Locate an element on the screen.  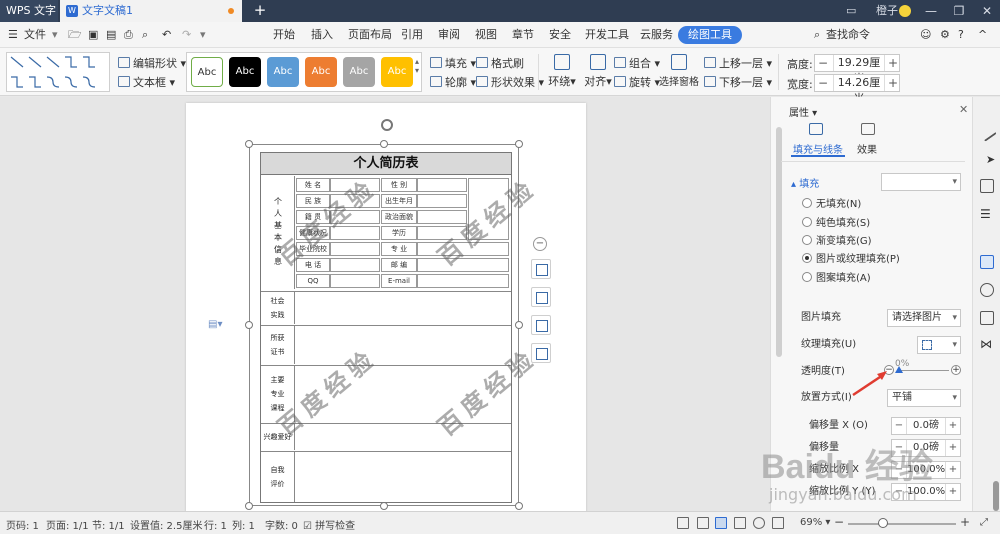
width-increase-button: + is located at coordinates (893, 83).